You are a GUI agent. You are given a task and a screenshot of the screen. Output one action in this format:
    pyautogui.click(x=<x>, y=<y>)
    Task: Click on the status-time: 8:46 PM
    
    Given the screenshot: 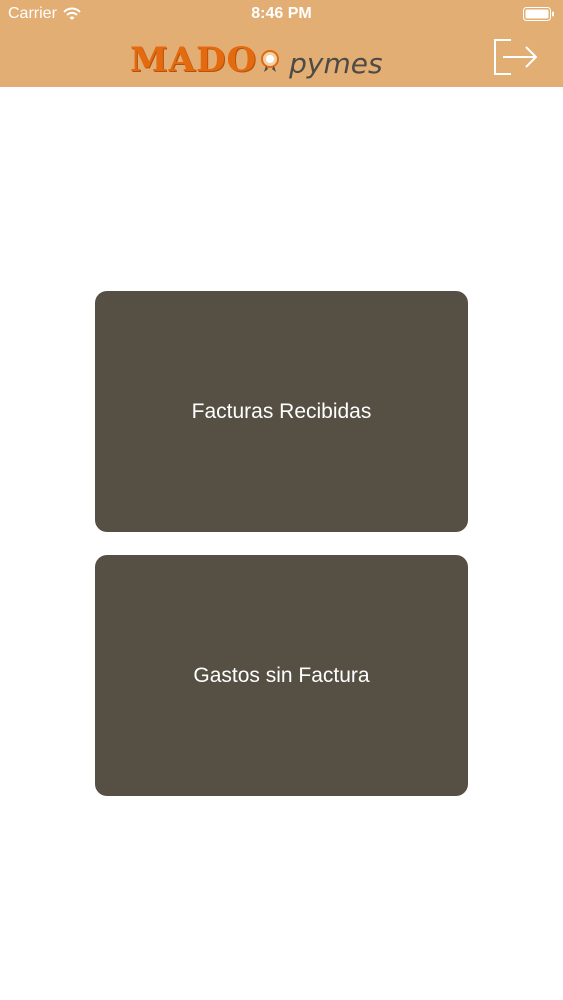 What is the action you would take?
    pyautogui.click(x=281, y=13)
    